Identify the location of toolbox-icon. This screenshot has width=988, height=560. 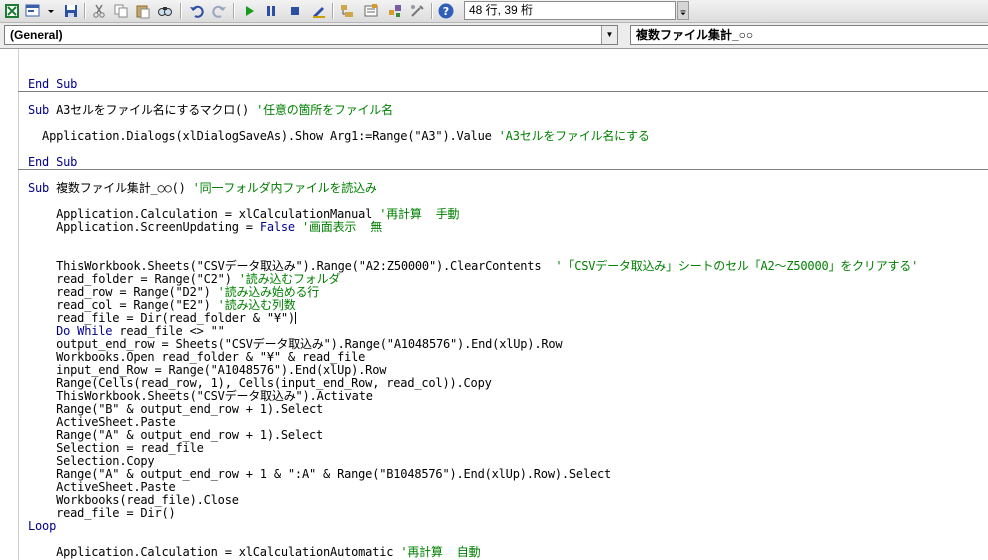
(417, 11).